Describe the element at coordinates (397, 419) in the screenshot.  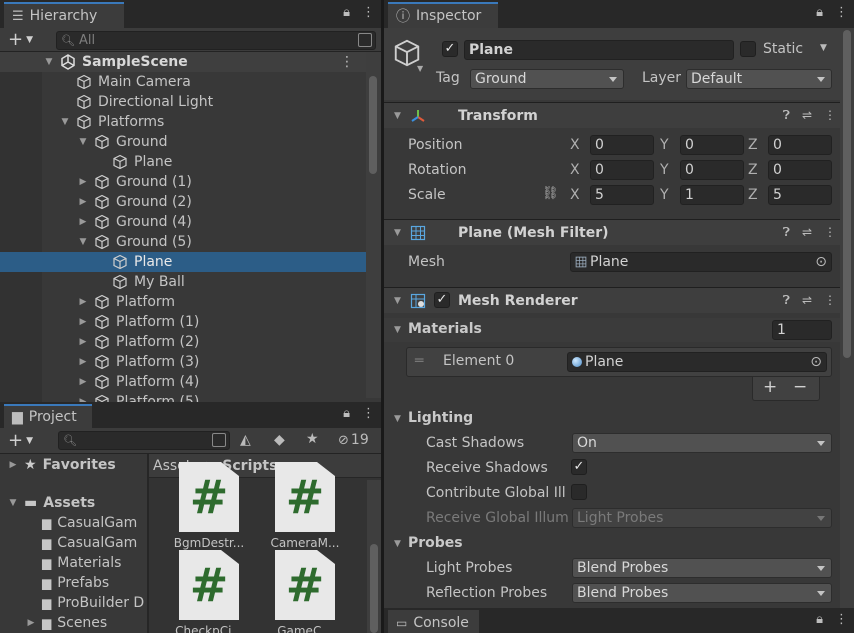
I see `lighting-fold-arrow-icon: ▼` at that location.